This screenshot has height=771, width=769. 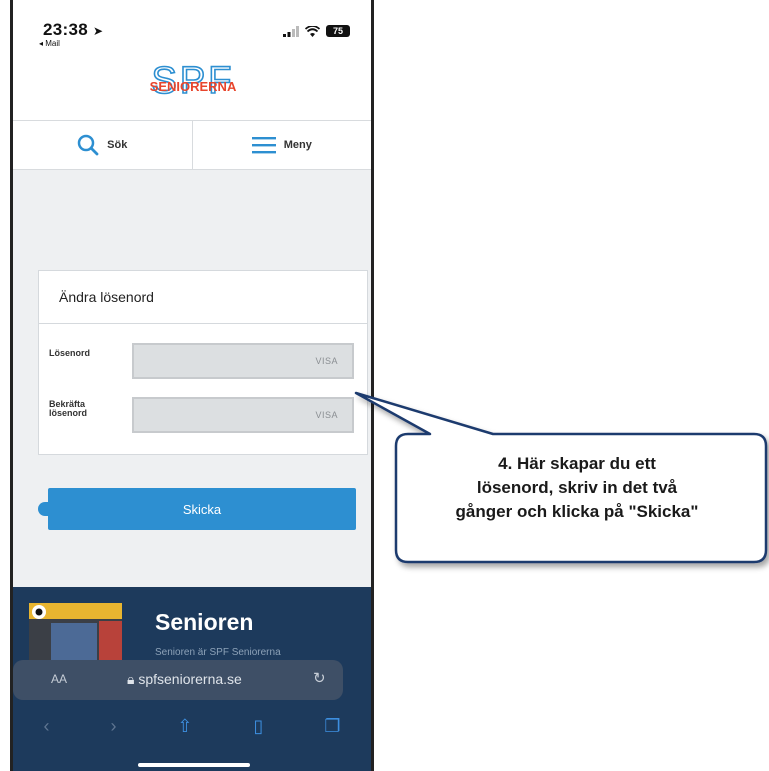 What do you see at coordinates (577, 511) in the screenshot?
I see `callout-line-3: gånger och klicka på "Skicka"` at bounding box center [577, 511].